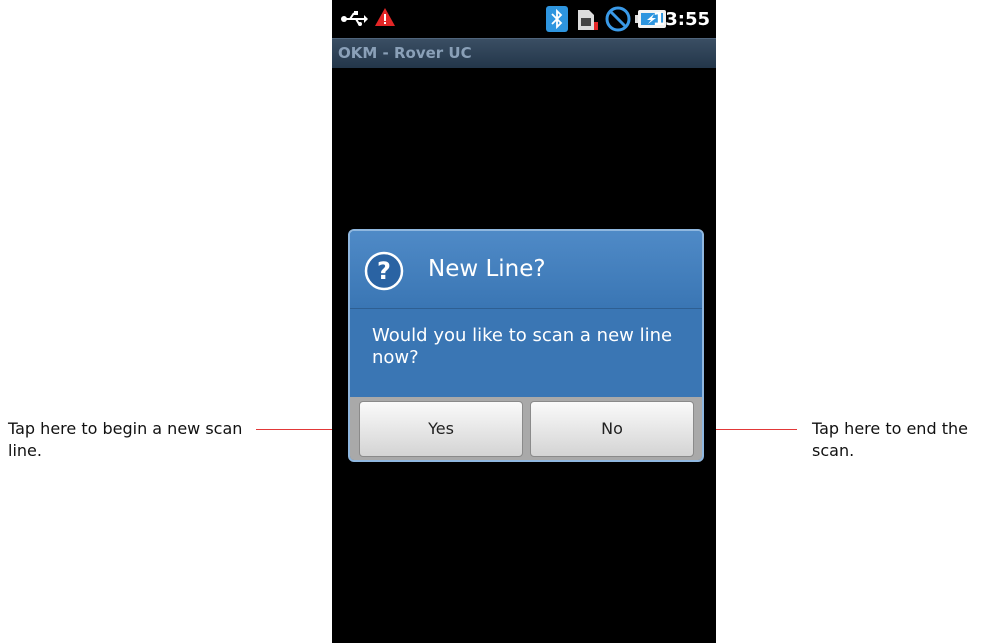 The width and height of the screenshot is (1005, 643). Describe the element at coordinates (405, 53) in the screenshot. I see `app-title: OKM - Rover UC` at that location.